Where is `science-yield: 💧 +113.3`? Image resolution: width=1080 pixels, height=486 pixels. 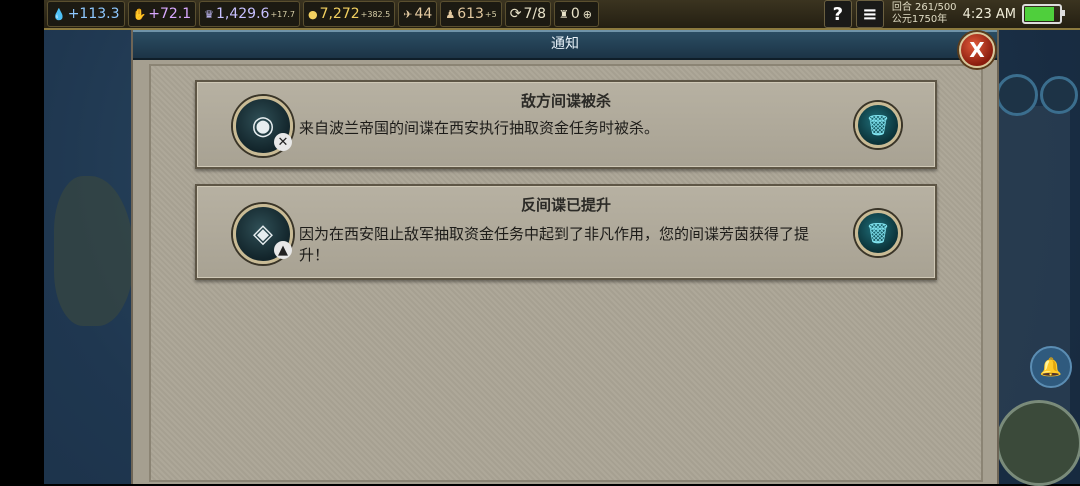 science-yield: 💧 +113.3 is located at coordinates (86, 14).